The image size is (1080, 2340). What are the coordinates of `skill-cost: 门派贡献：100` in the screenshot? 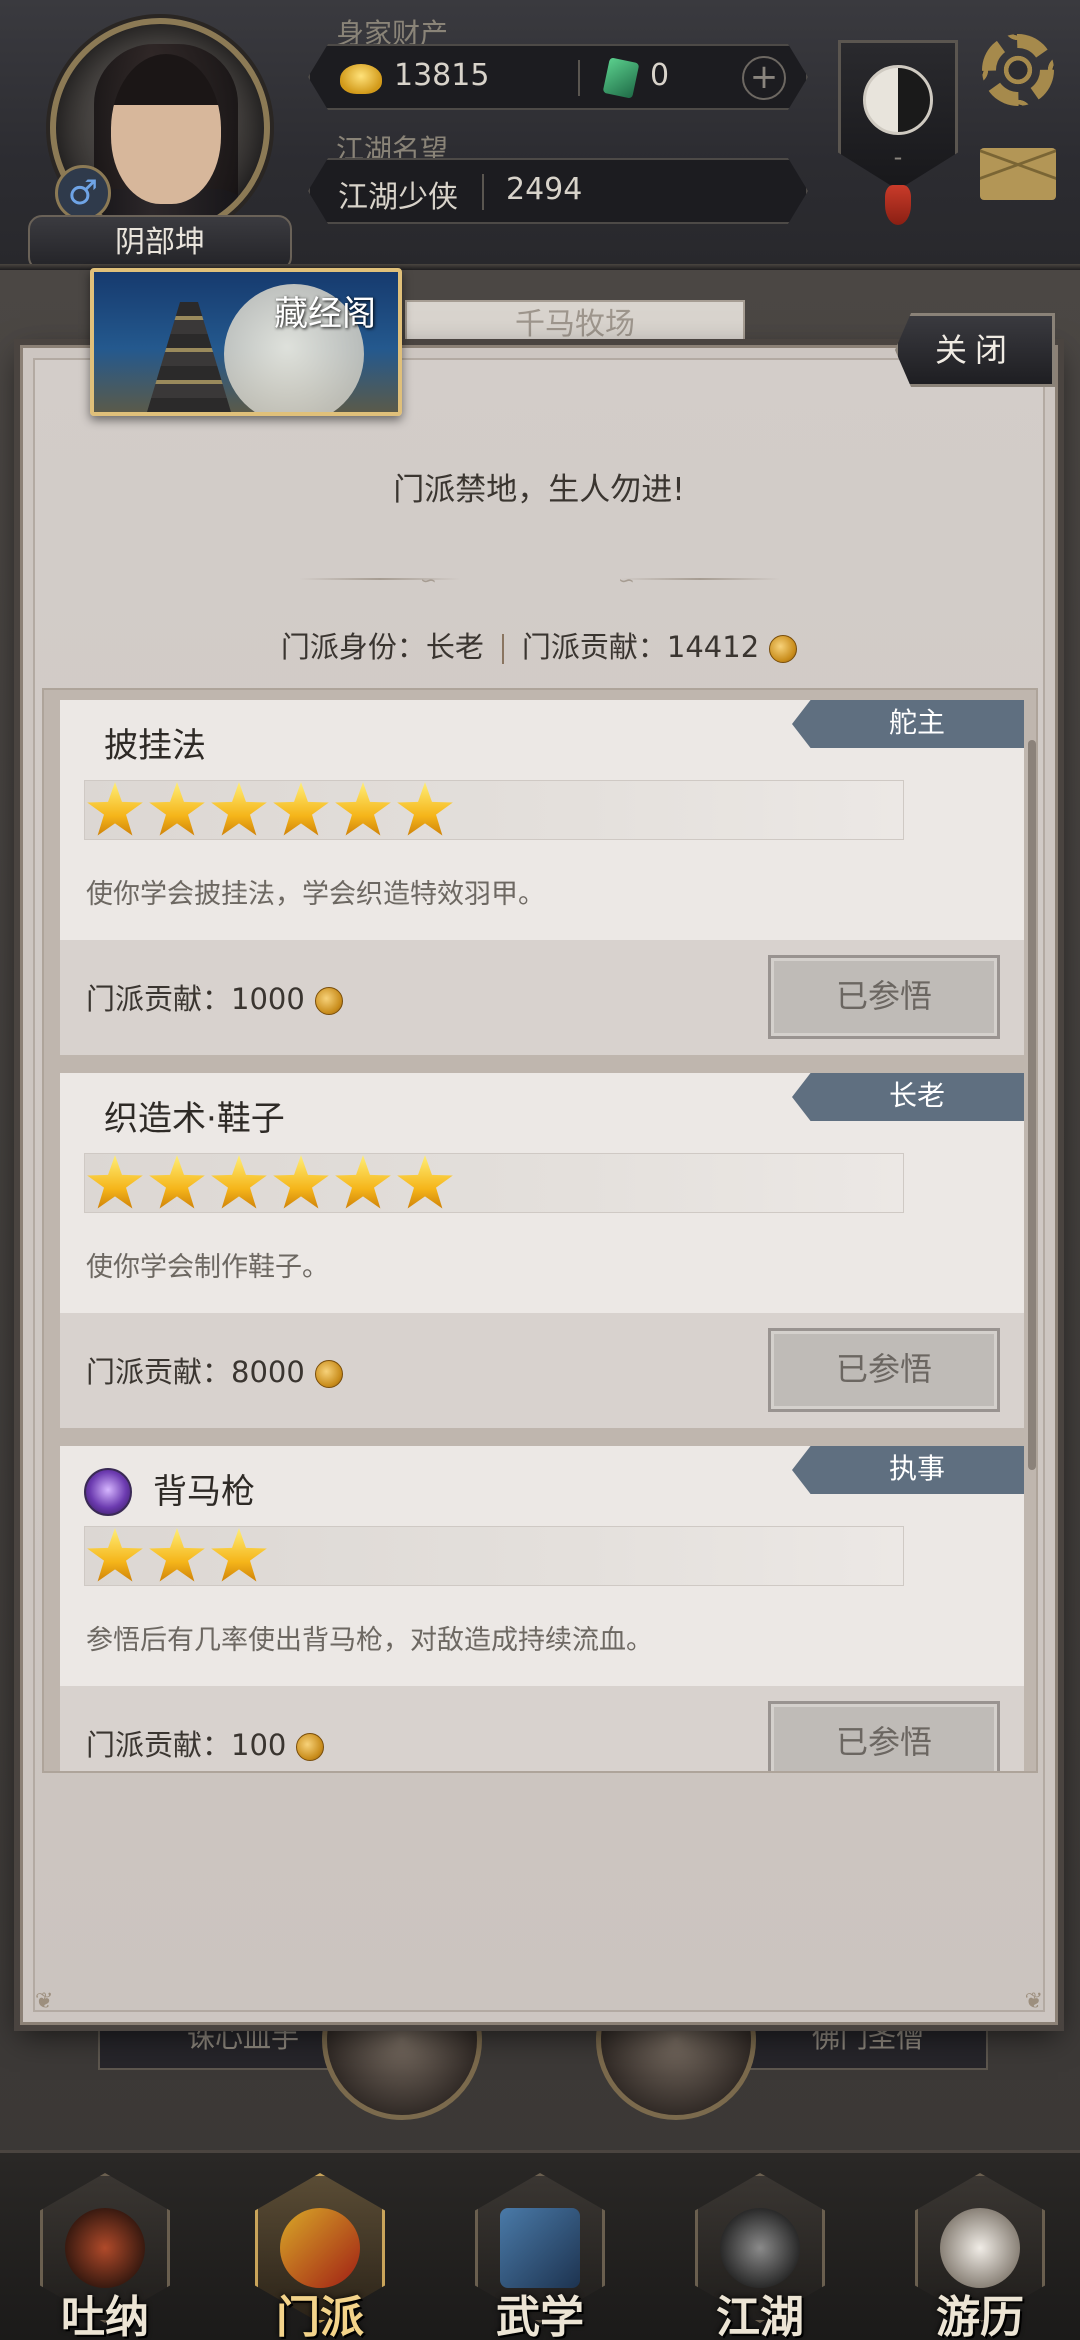 It's located at (205, 1743).